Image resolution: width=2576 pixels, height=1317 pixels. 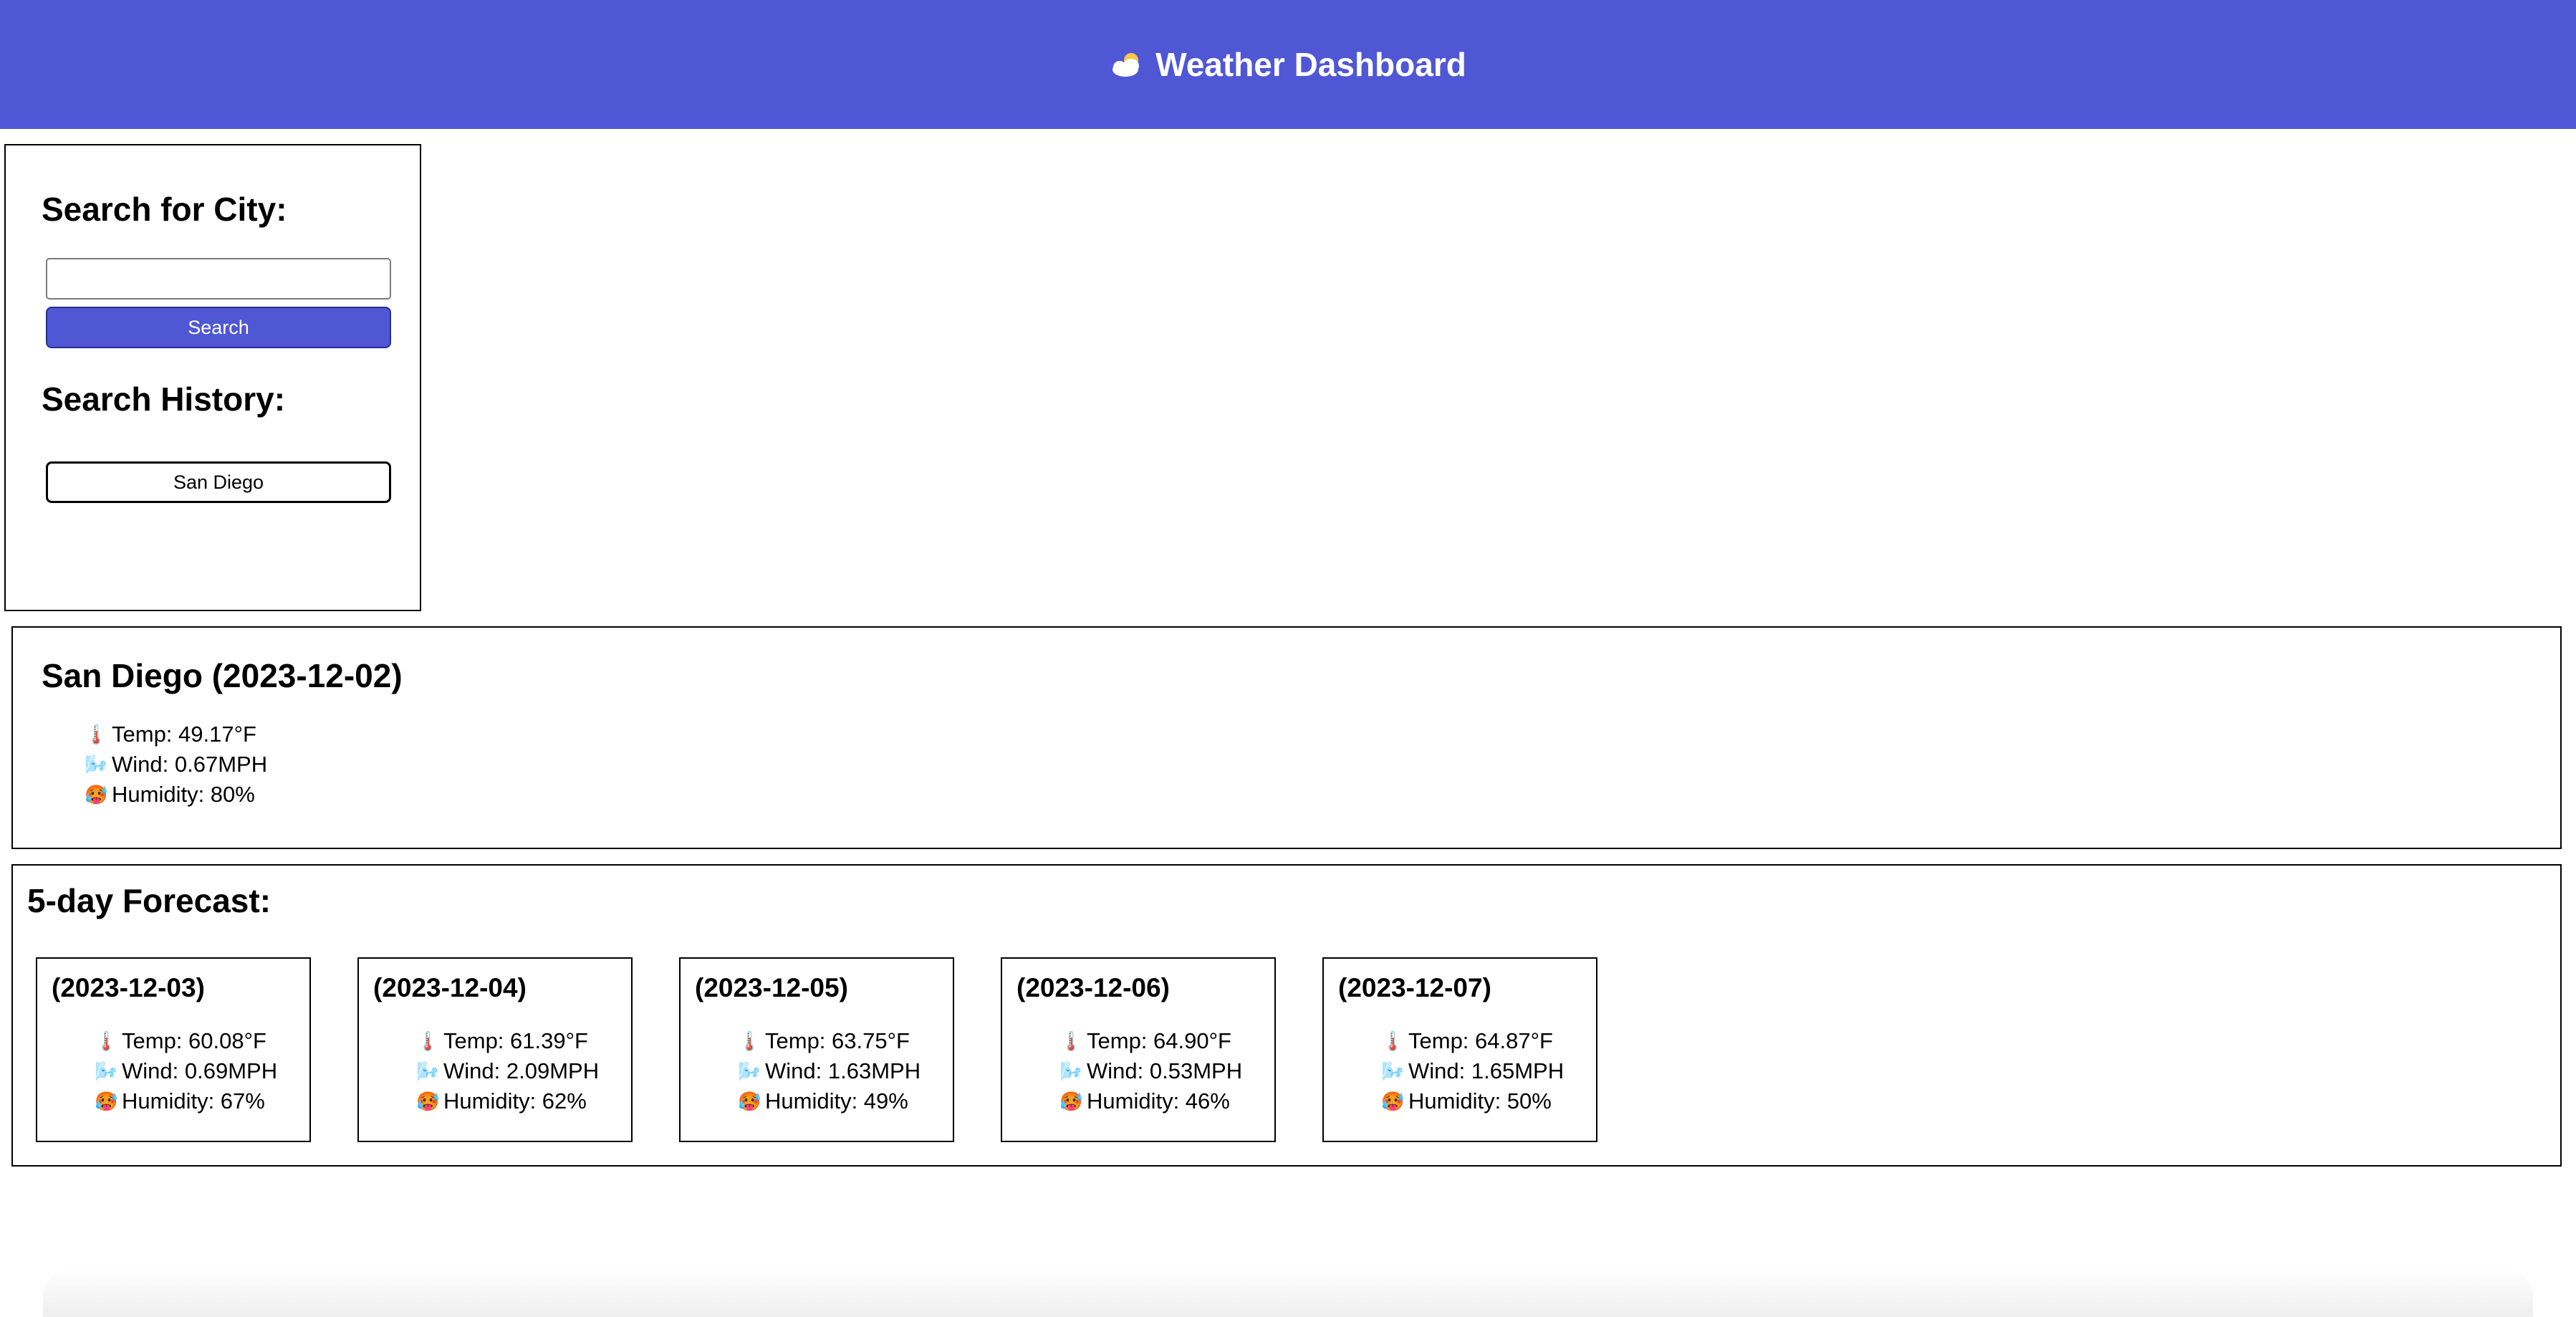 I want to click on history-heading: Search History:, so click(x=164, y=399).